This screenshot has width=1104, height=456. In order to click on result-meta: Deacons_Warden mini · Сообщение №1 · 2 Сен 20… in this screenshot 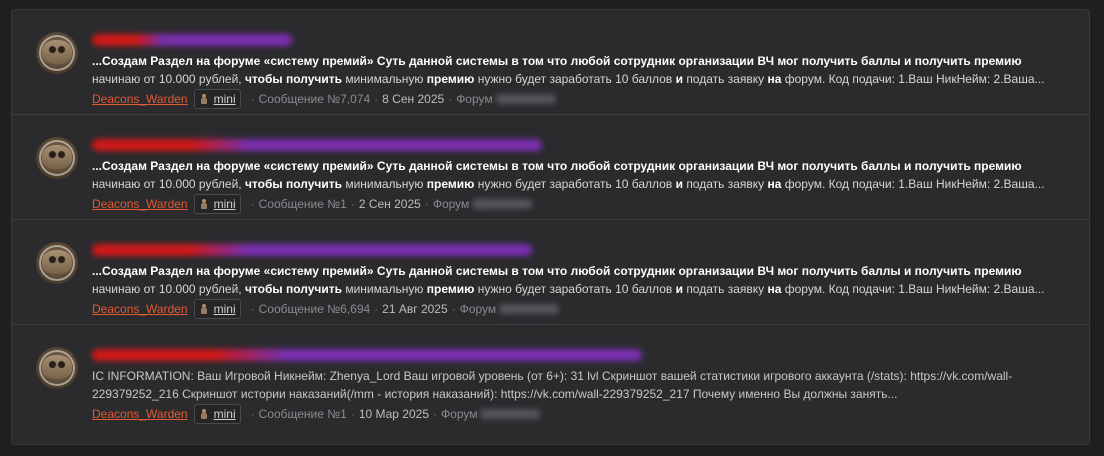, I will do `click(312, 204)`.